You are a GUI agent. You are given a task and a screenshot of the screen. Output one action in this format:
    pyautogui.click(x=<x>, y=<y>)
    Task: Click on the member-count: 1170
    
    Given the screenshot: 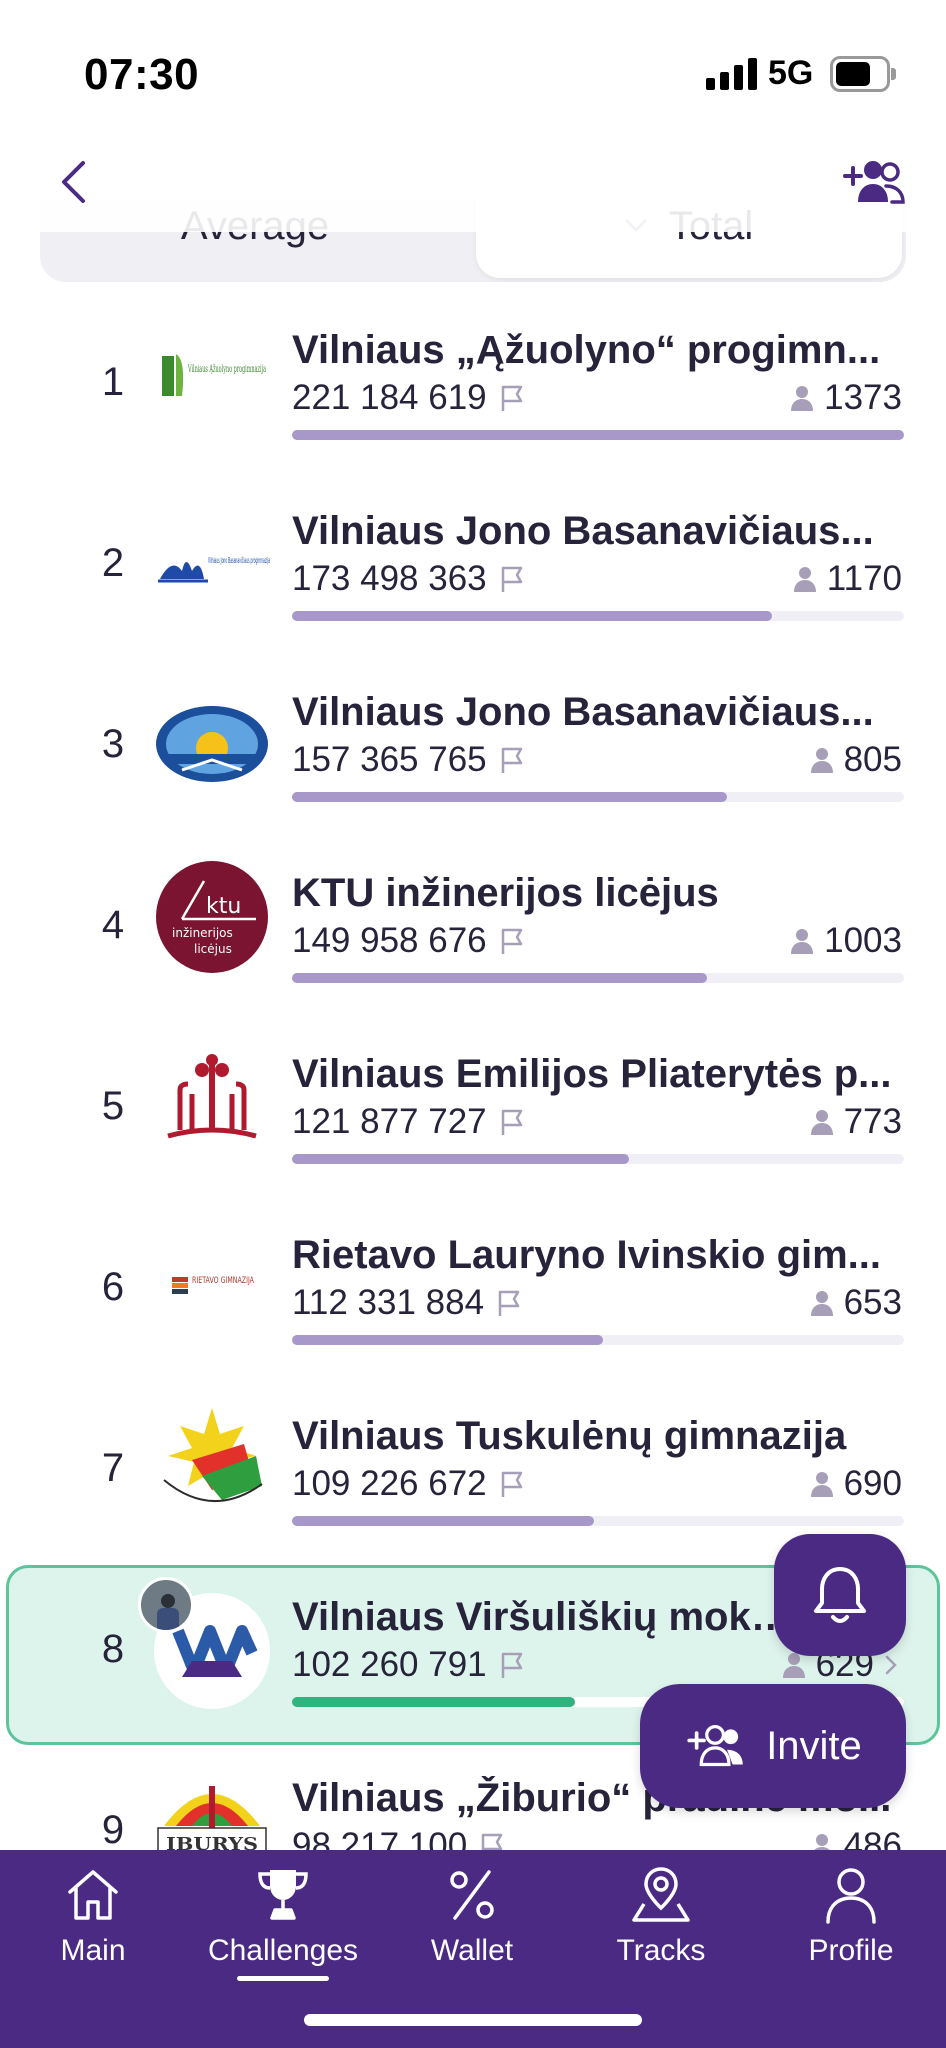 What is the action you would take?
    pyautogui.click(x=847, y=579)
    